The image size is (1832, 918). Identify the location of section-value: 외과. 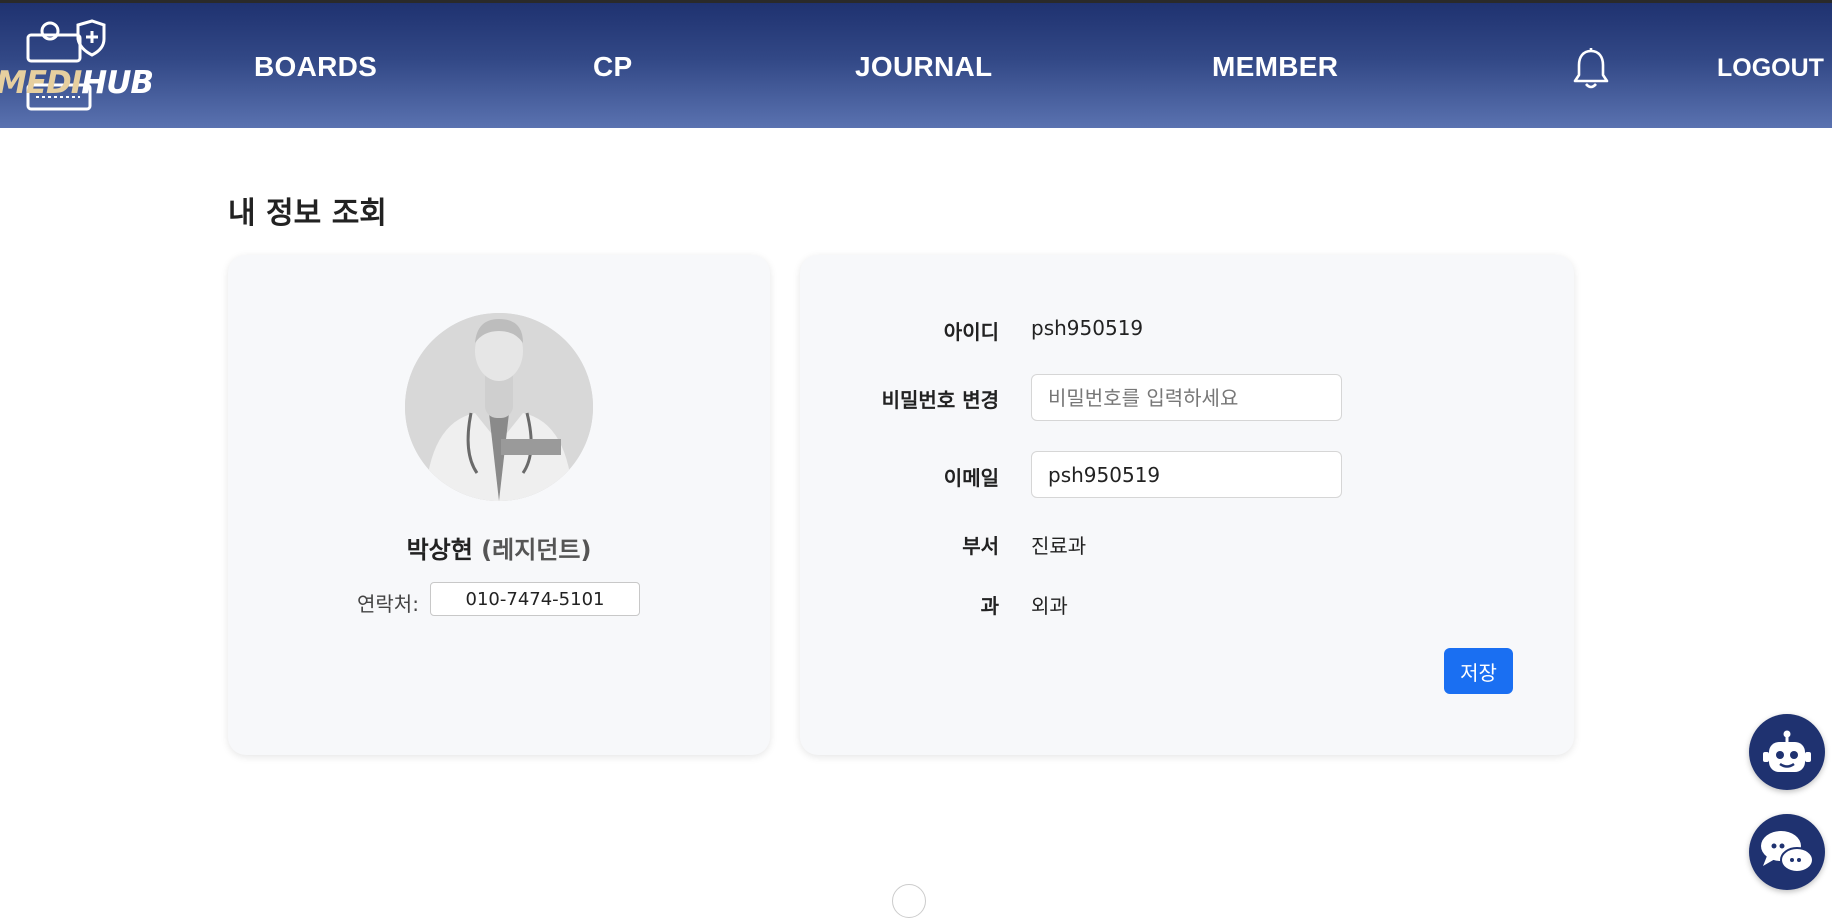
(1049, 606).